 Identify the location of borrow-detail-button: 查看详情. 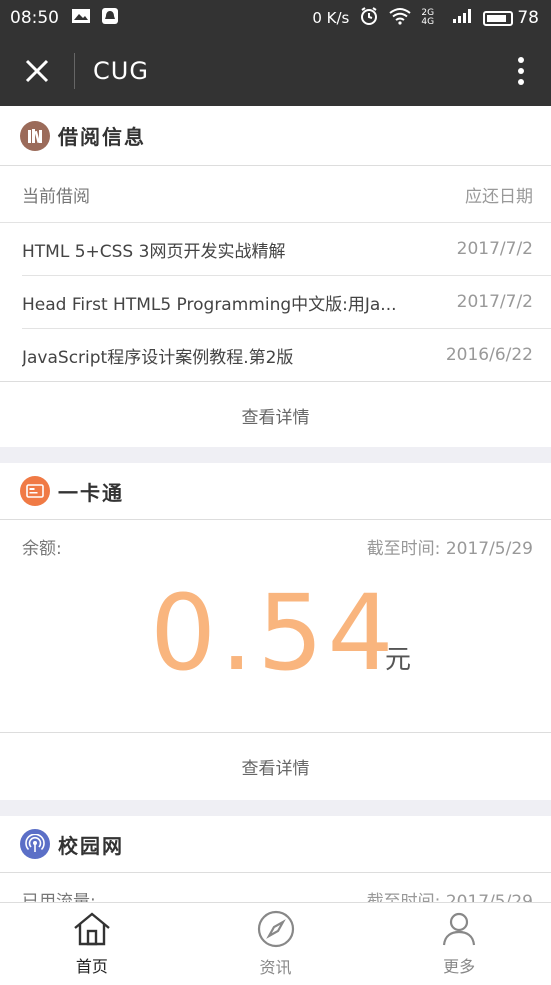
(275, 414).